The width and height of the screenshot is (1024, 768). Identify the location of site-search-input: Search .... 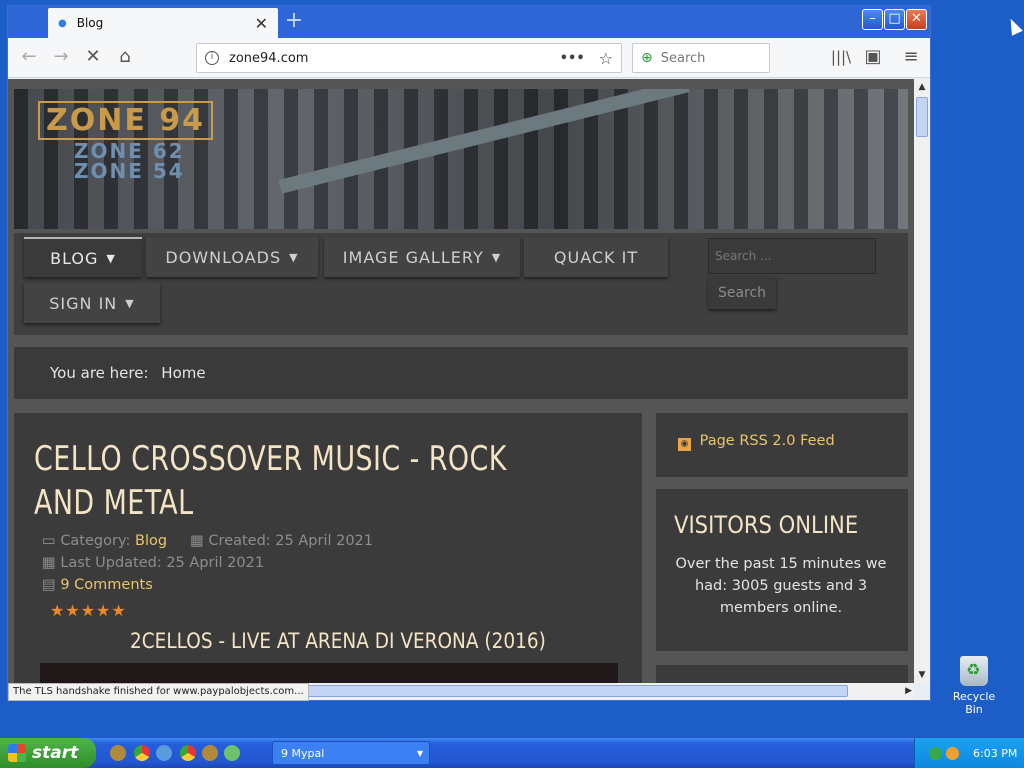
(792, 256).